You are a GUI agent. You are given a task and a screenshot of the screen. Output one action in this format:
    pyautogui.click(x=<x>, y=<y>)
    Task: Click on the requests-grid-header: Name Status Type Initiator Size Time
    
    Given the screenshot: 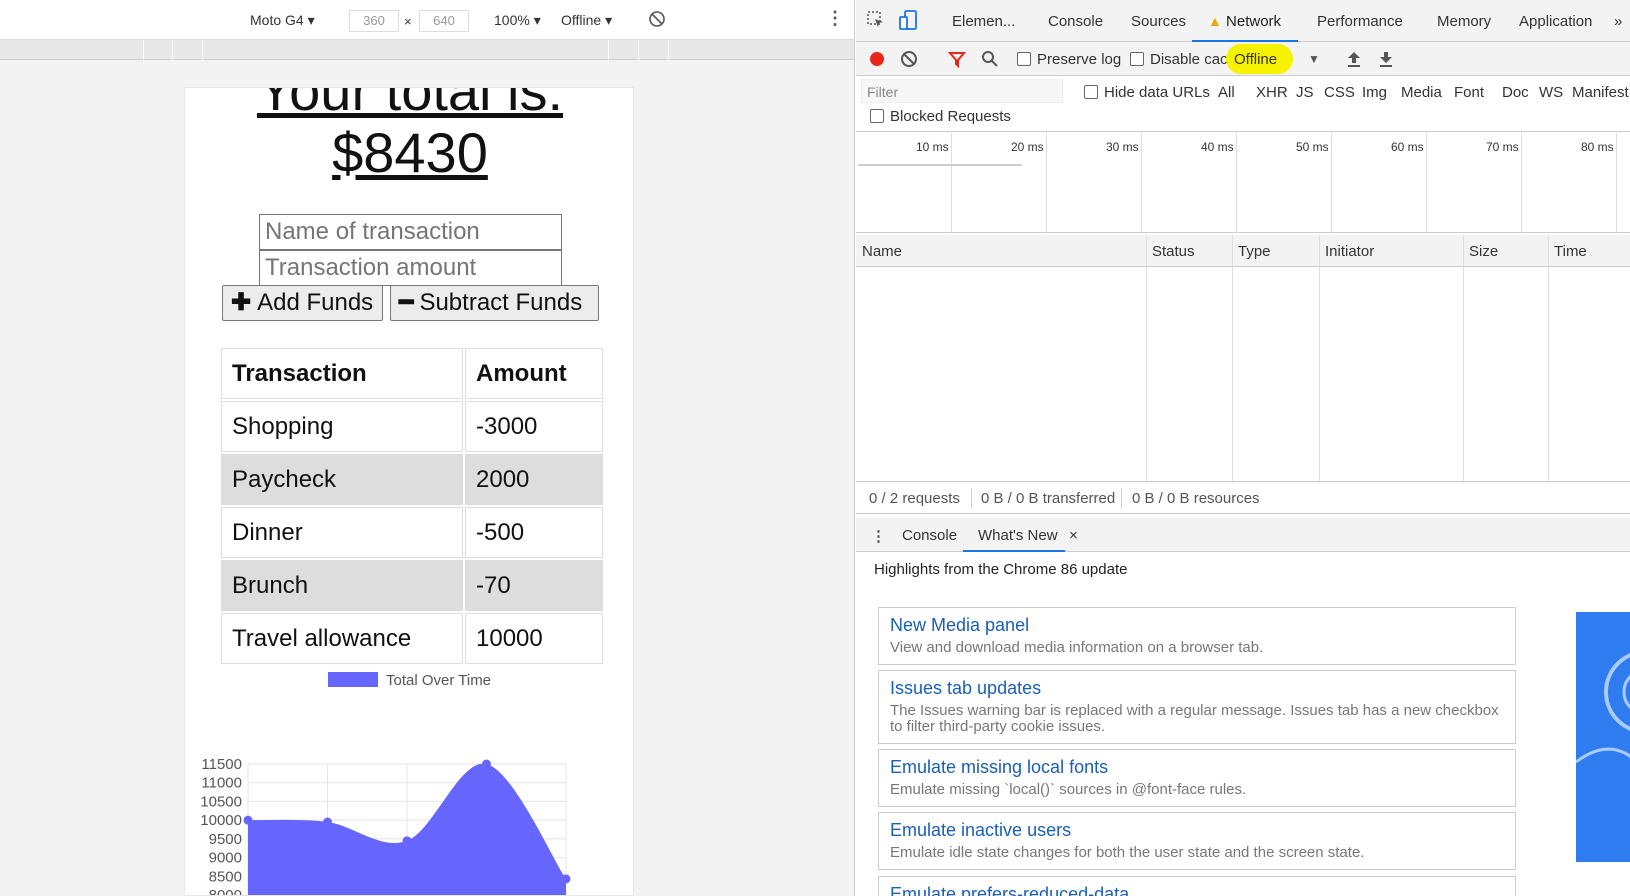 What is the action you would take?
    pyautogui.click(x=1243, y=251)
    